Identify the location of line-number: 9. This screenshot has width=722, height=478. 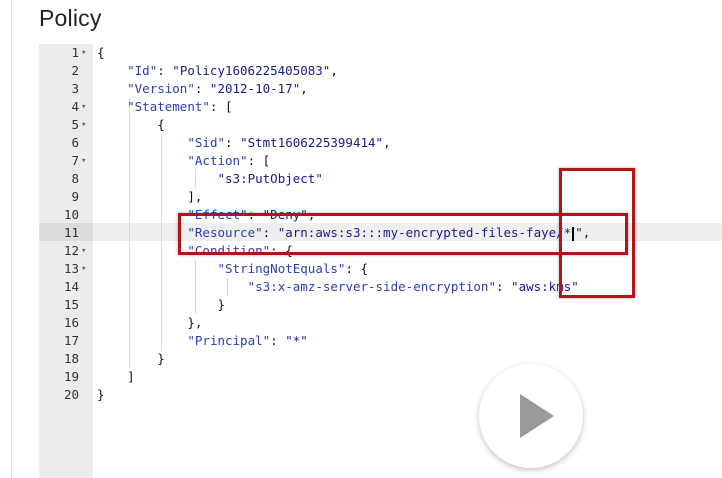
(75, 196).